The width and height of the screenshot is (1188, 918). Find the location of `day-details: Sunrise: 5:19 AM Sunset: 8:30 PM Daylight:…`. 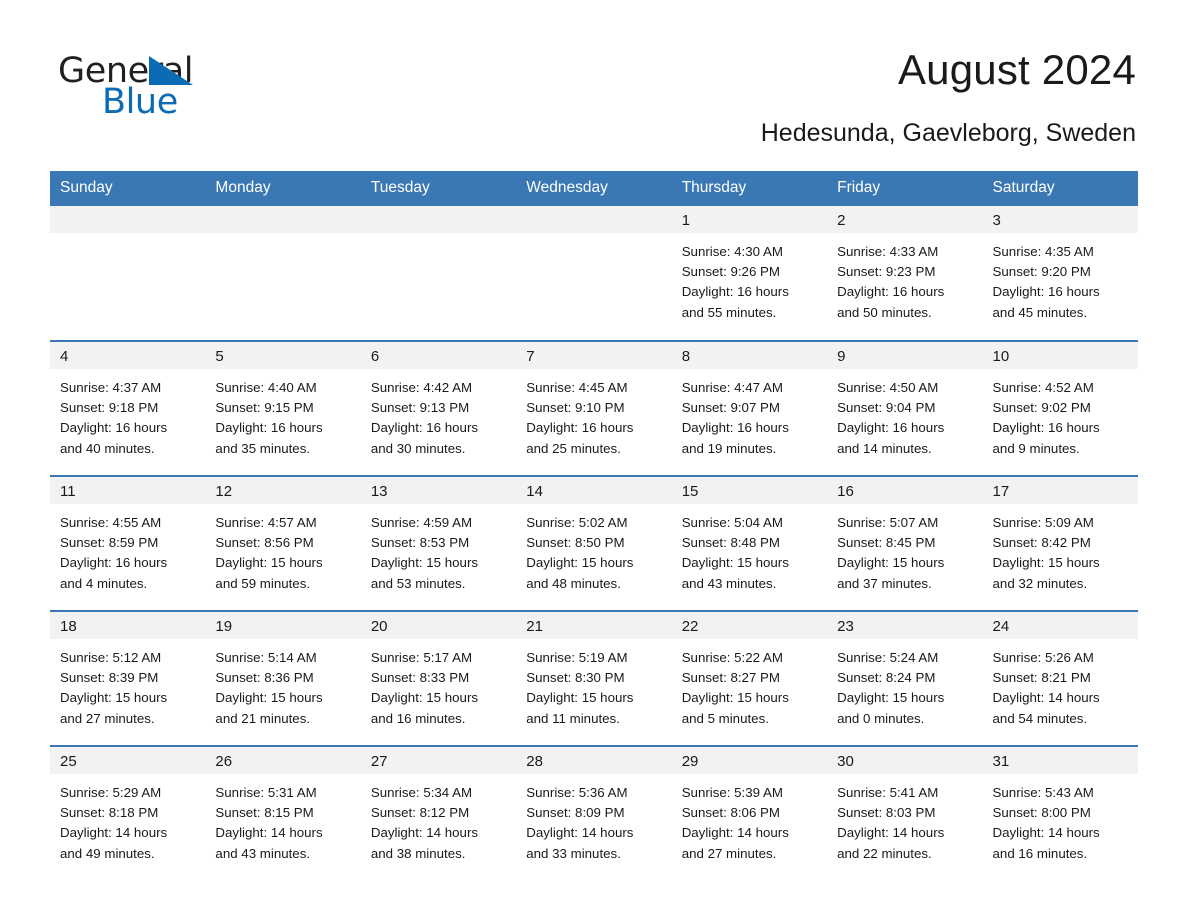

day-details: Sunrise: 5:19 AM Sunset: 8:30 PM Daylight:… is located at coordinates (593, 684).